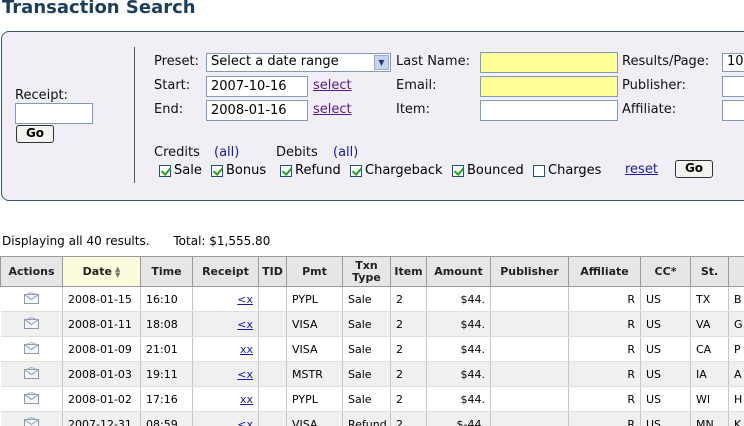  What do you see at coordinates (709, 374) in the screenshot?
I see `row-state: IA` at bounding box center [709, 374].